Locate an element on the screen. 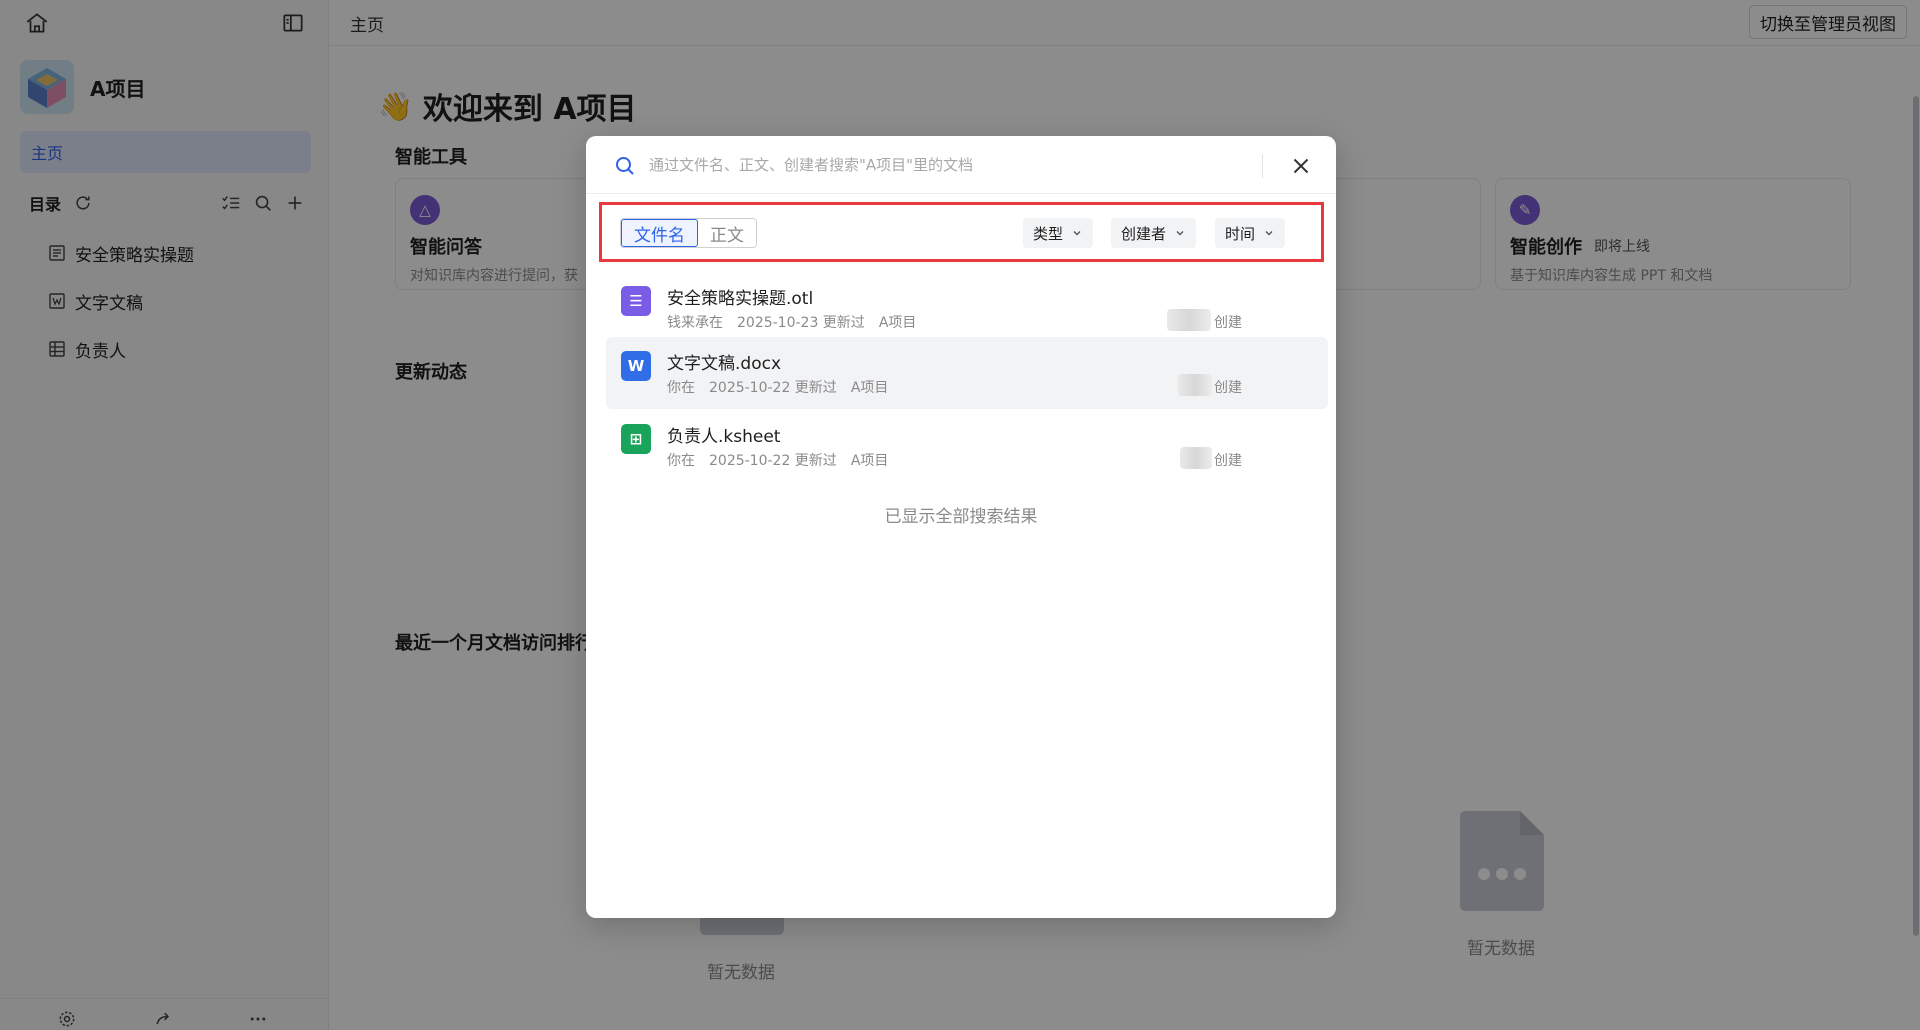 The height and width of the screenshot is (1030, 1920). tab-filename: 文件名 is located at coordinates (659, 233).